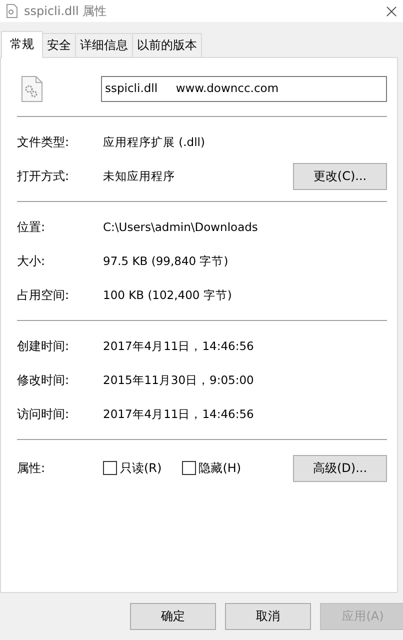  Describe the element at coordinates (166, 261) in the screenshot. I see `property-value: 97.5 KB (99,840 字节)` at that location.